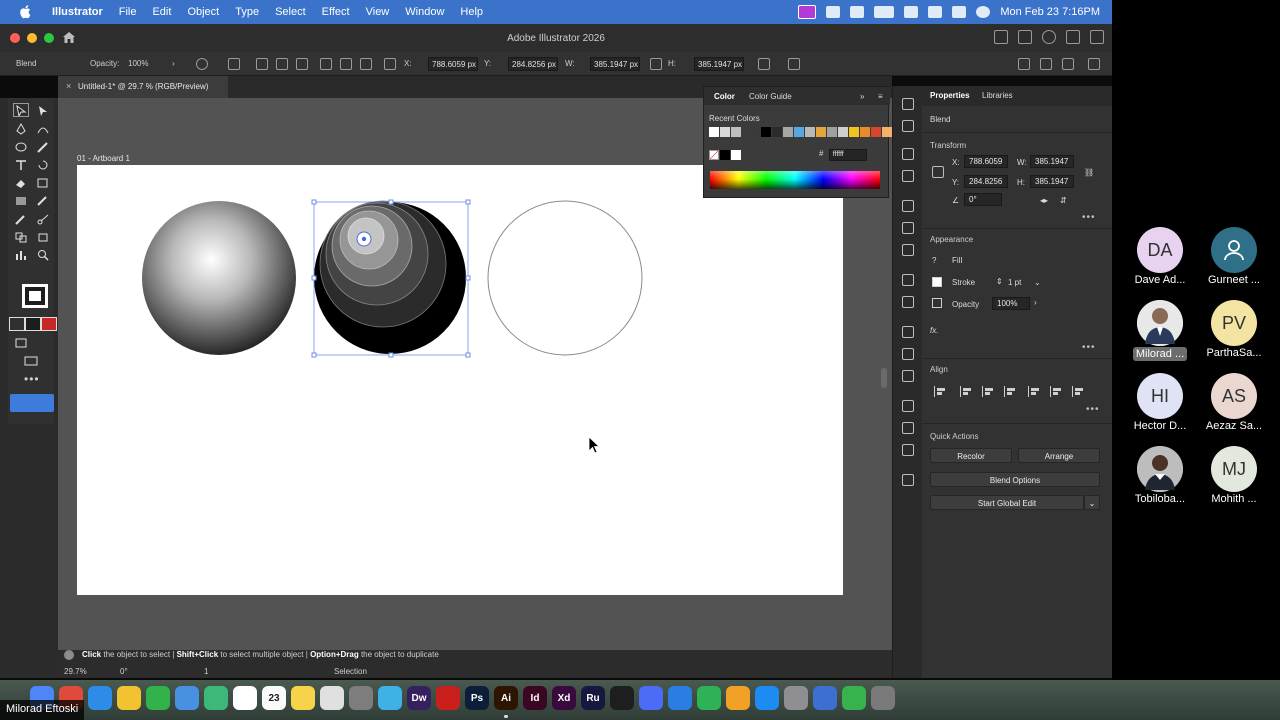 The height and width of the screenshot is (720, 1280). Describe the element at coordinates (908, 250) in the screenshot. I see `transparency-icon` at that location.